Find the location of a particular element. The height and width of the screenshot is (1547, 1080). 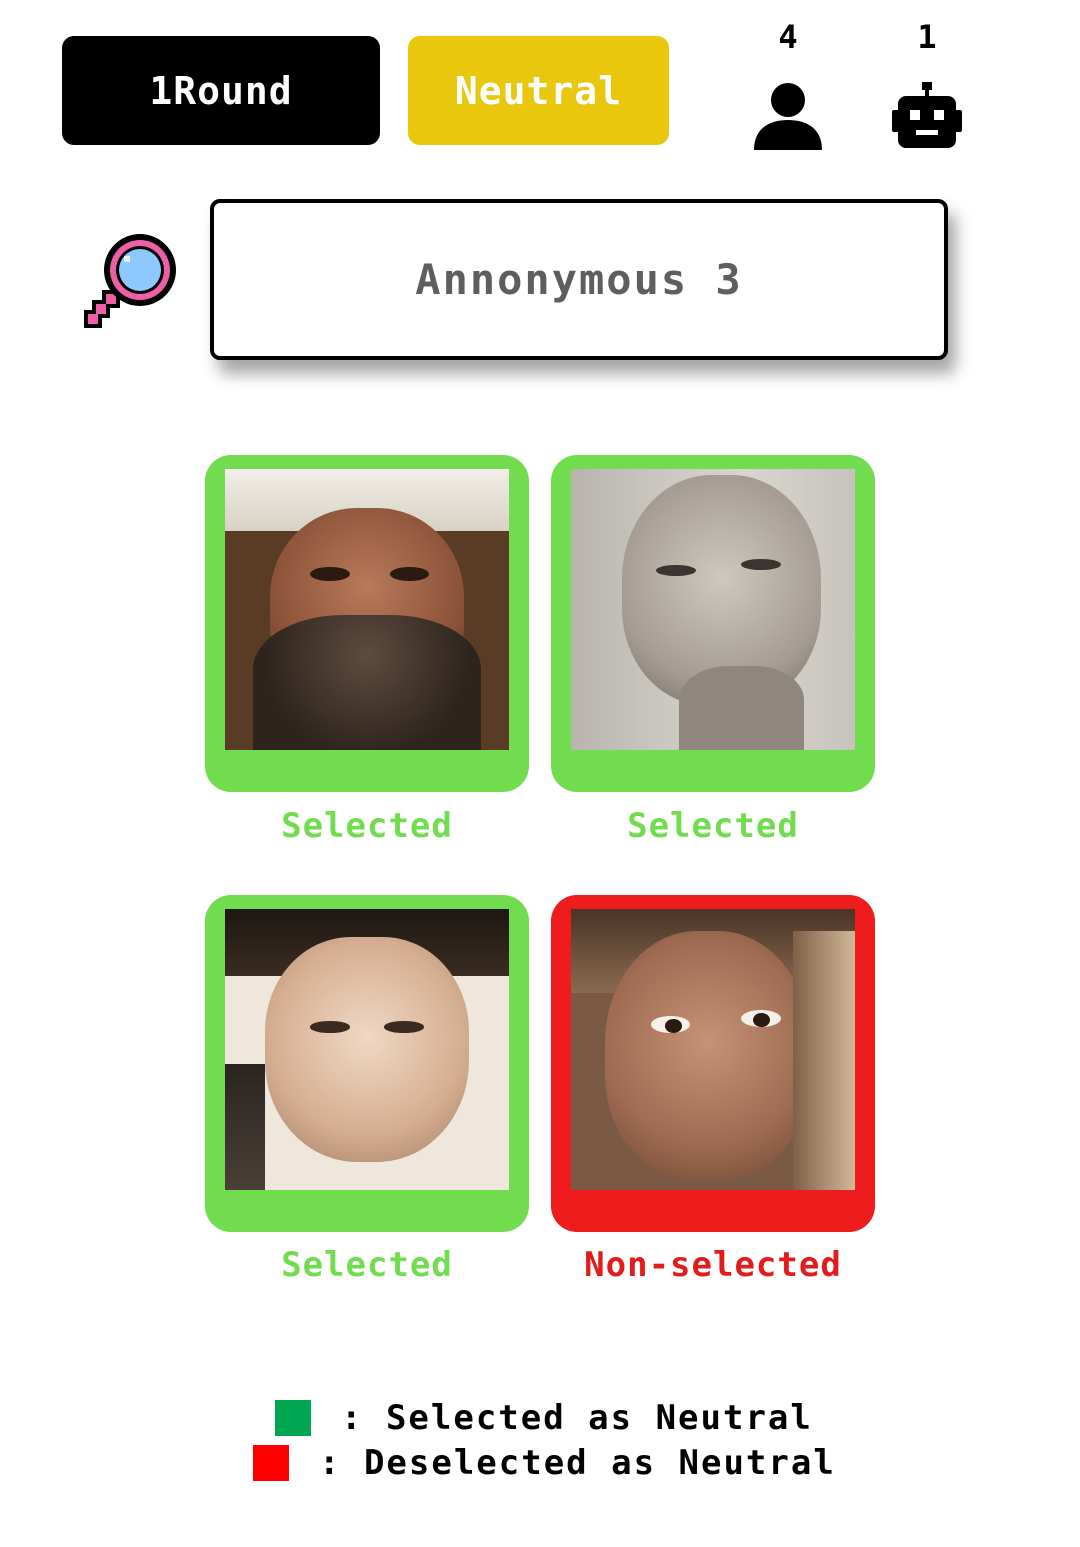

legend-label-selected: : Selected as Neutral is located at coordinates (577, 1418).